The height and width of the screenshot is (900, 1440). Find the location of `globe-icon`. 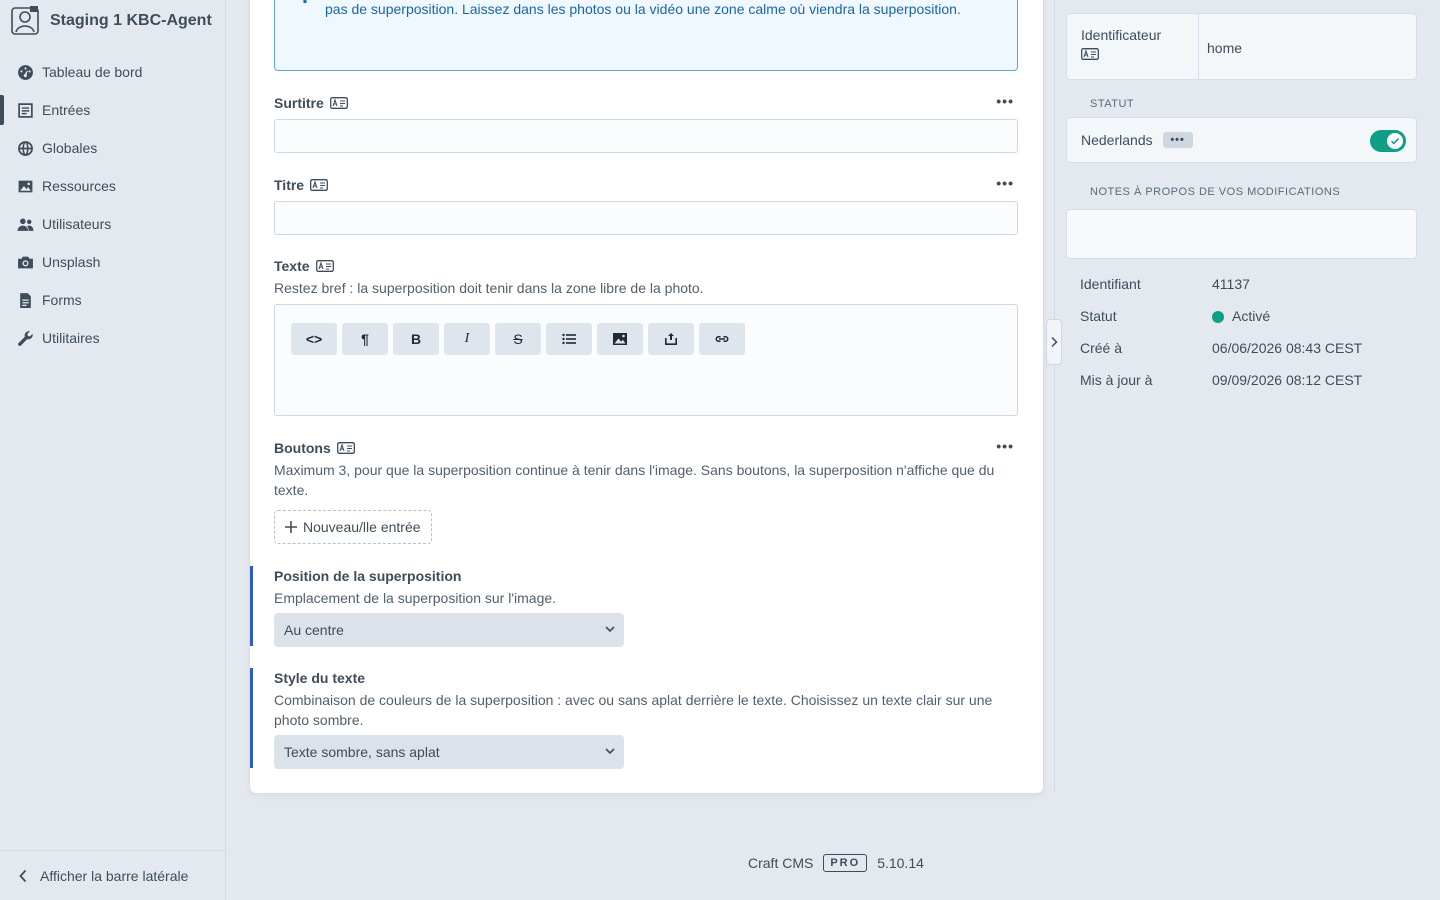

globe-icon is located at coordinates (25, 148).